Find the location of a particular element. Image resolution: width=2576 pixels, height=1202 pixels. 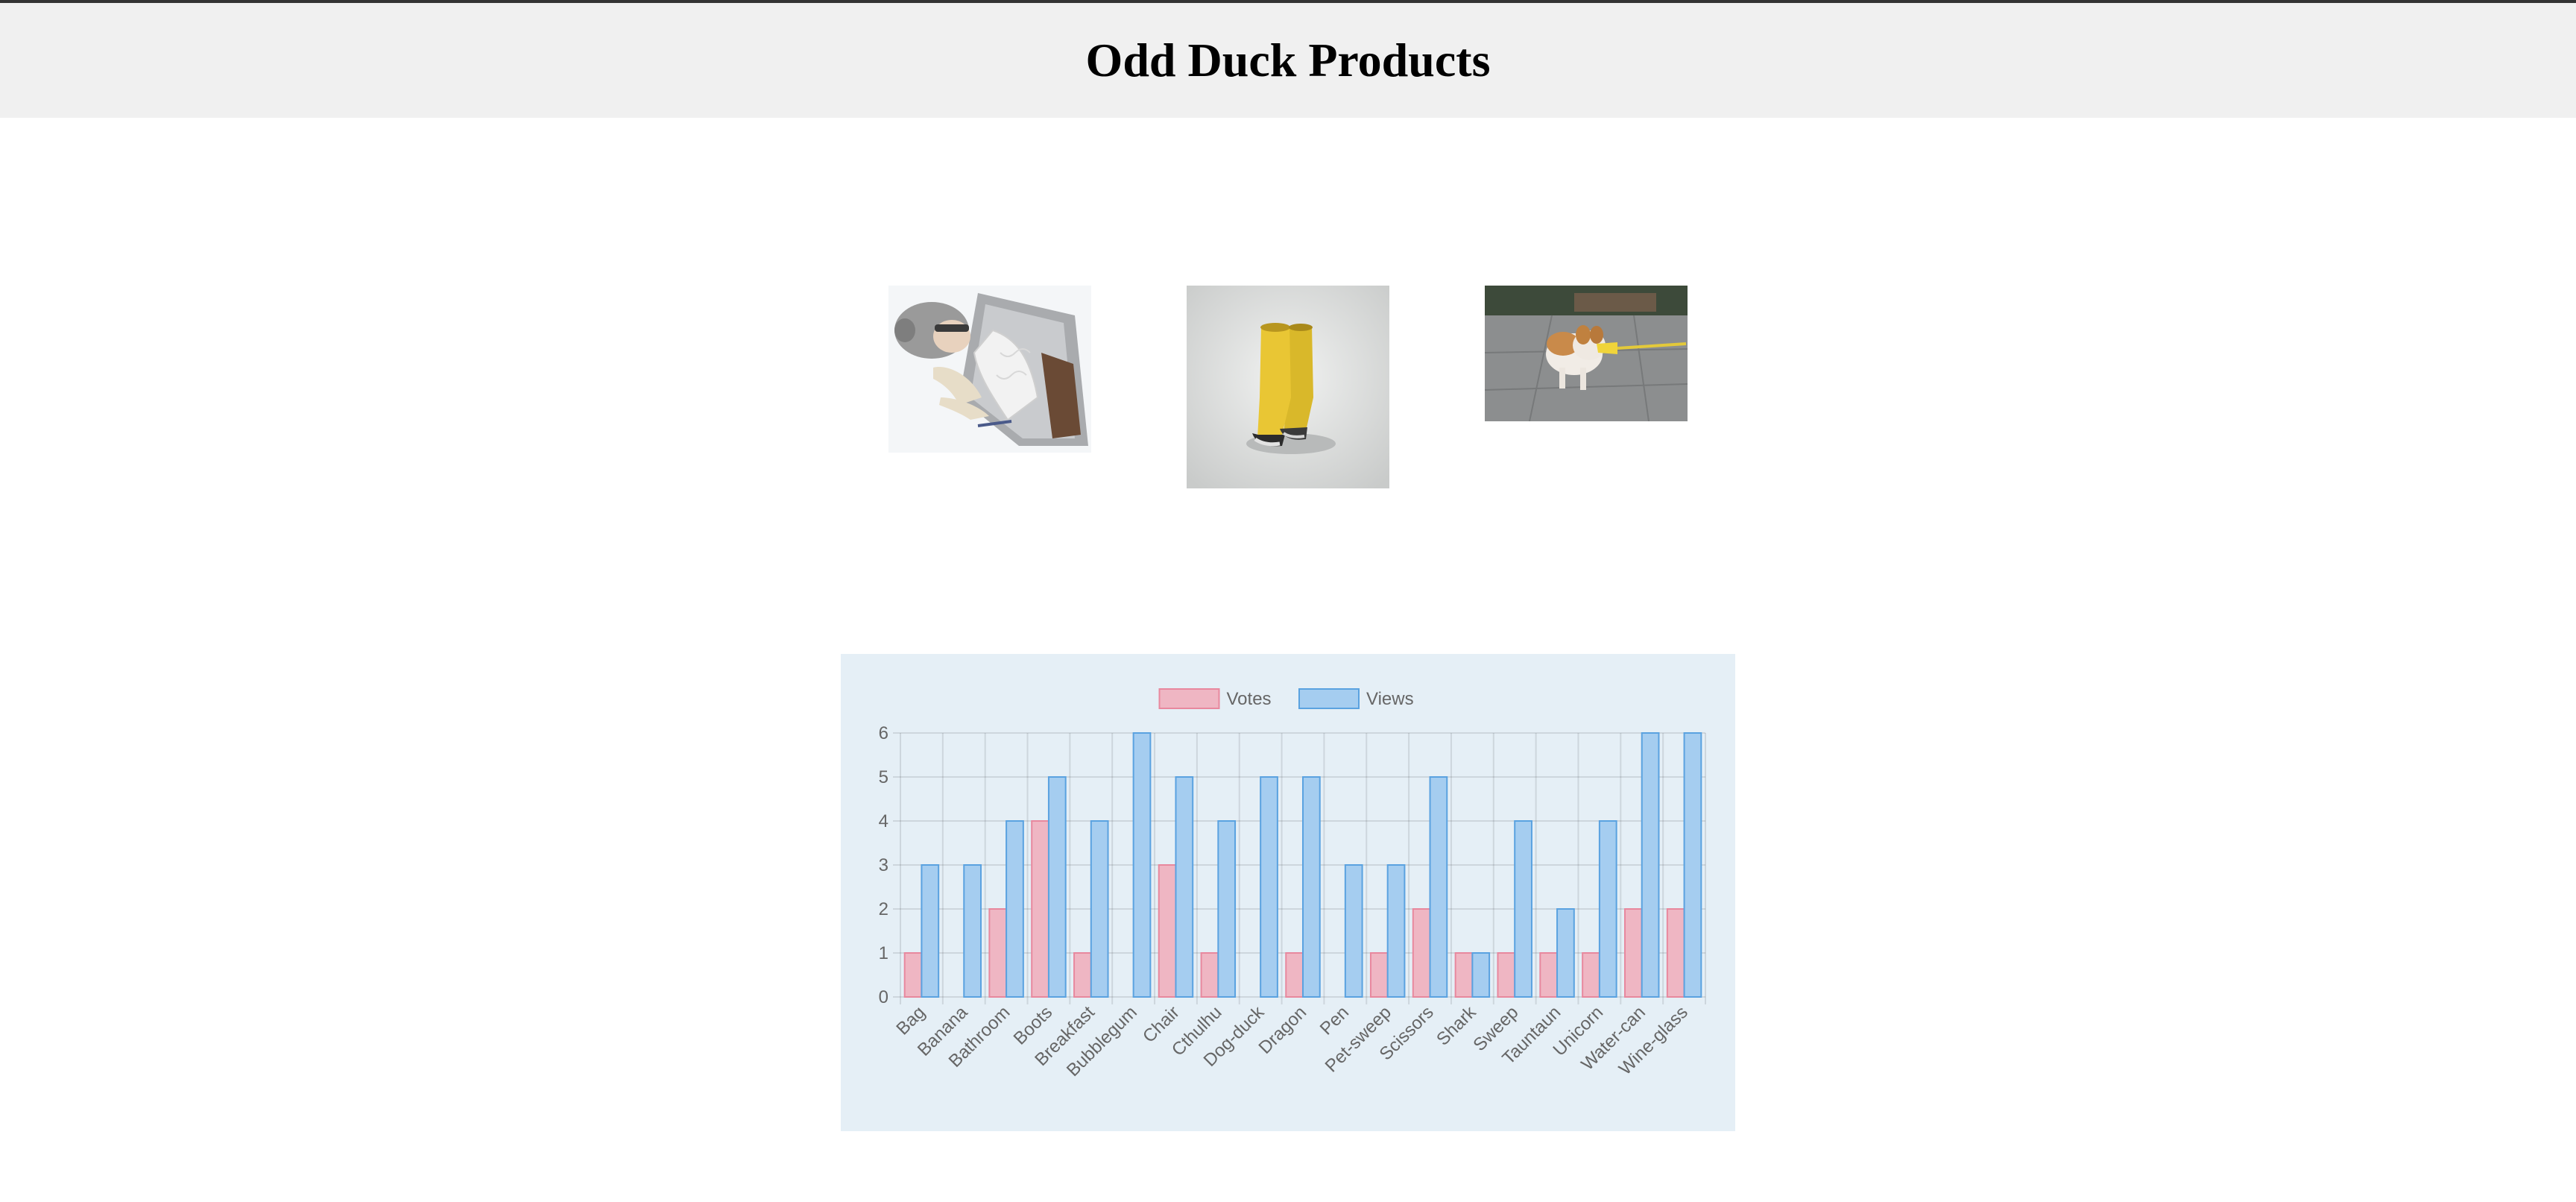

y-tick-label: 5 is located at coordinates (884, 777).